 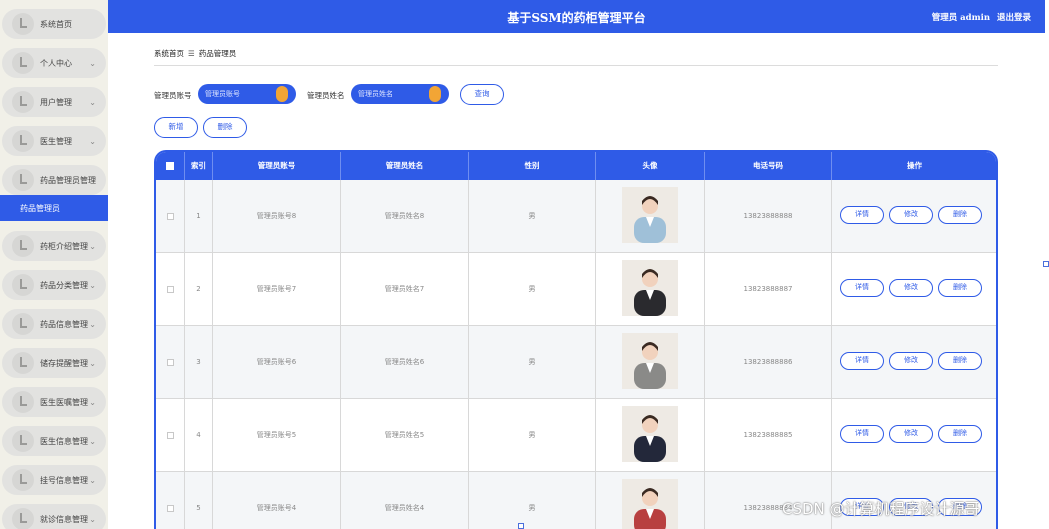 I want to click on name-search-label: 管理员姓名, so click(x=326, y=95).